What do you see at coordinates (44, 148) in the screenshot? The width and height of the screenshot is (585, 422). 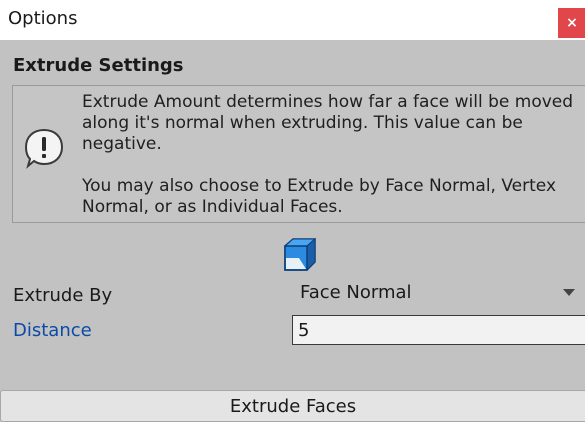 I see `warning-icon` at bounding box center [44, 148].